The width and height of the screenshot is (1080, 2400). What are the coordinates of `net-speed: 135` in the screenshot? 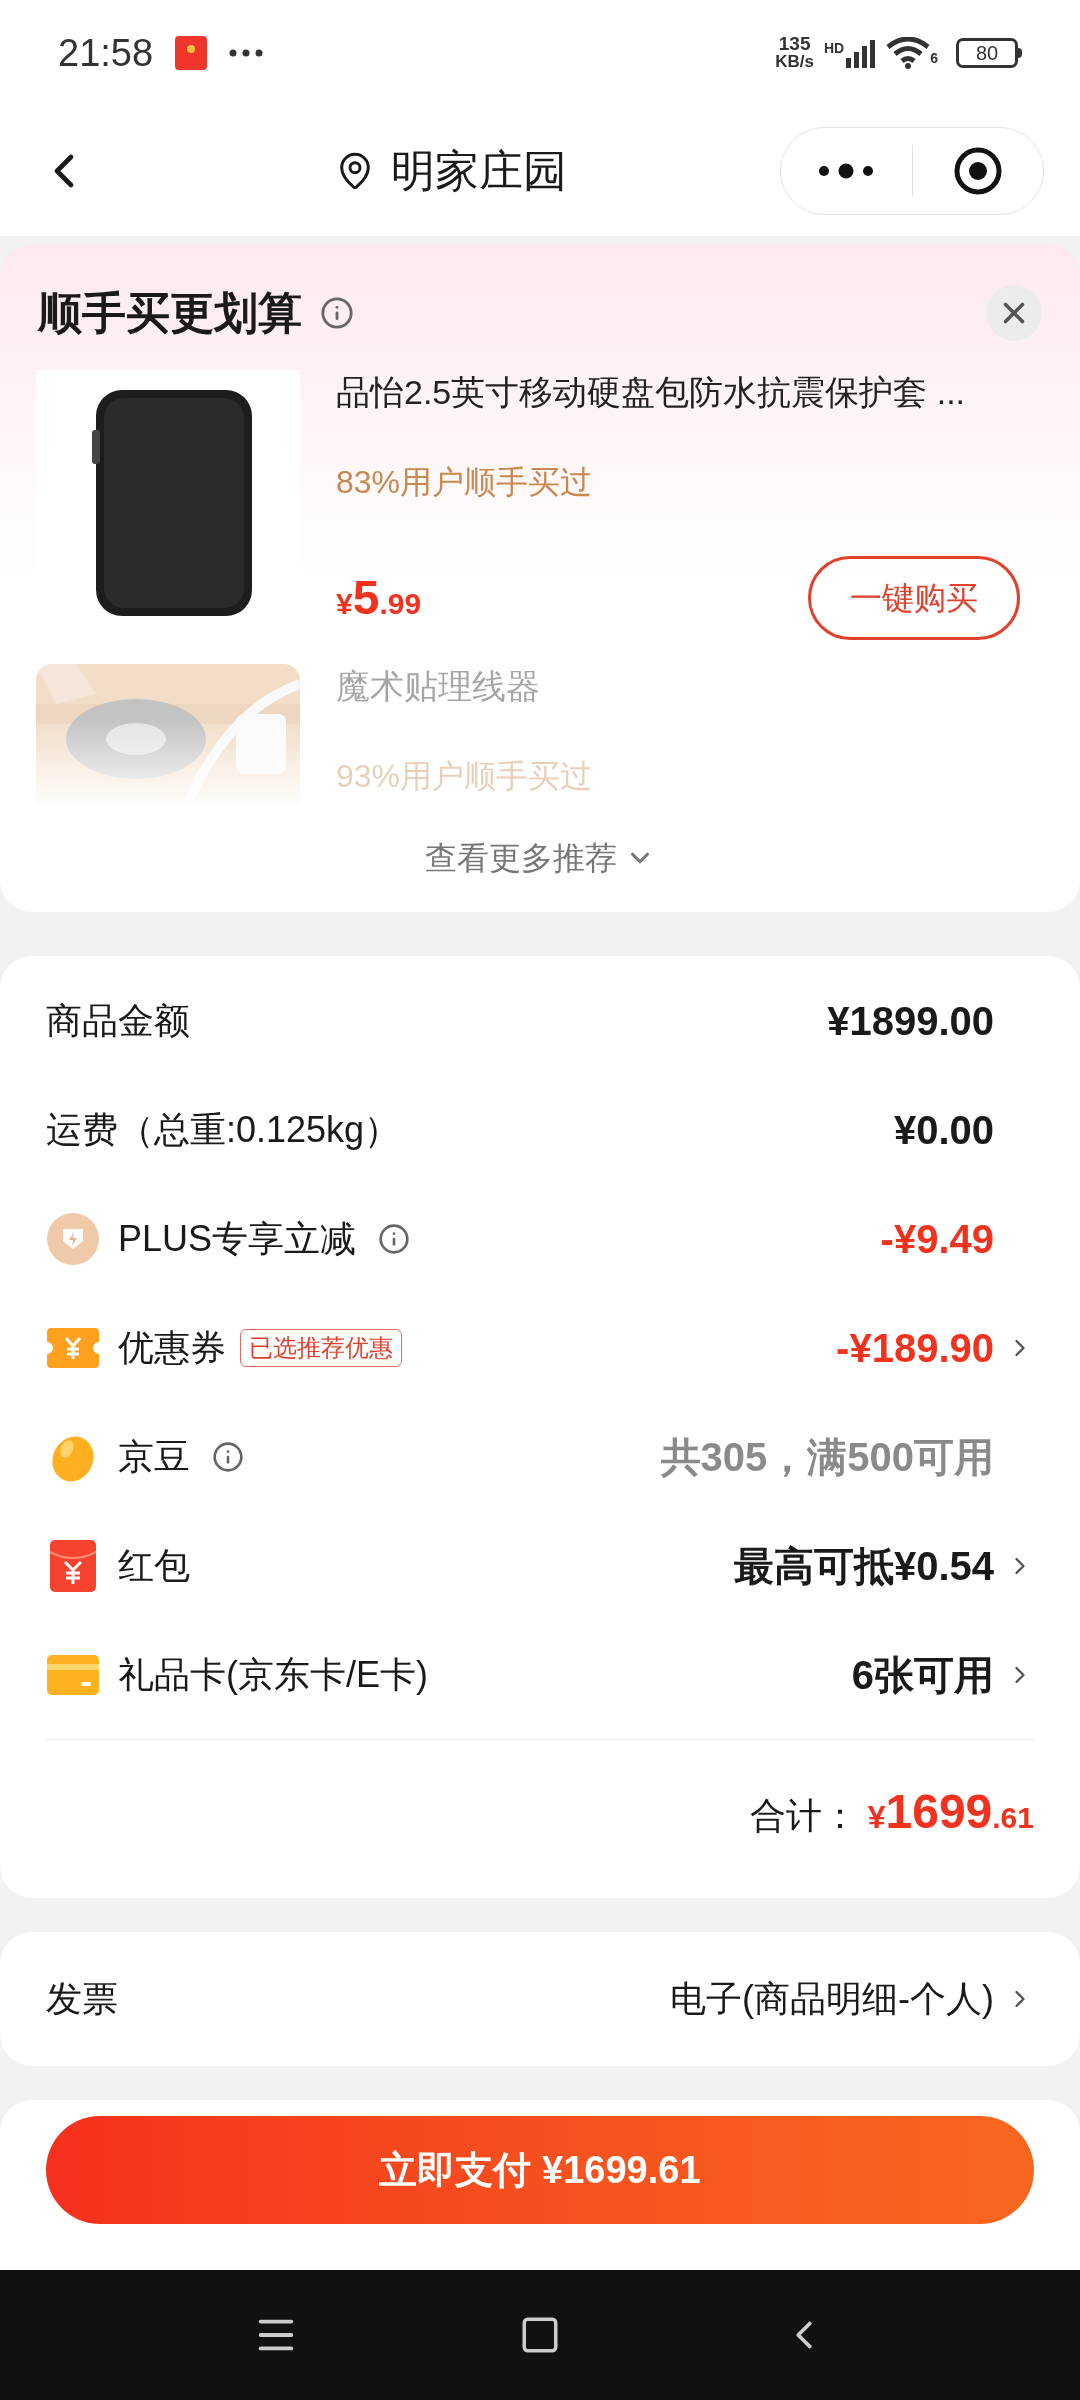 It's located at (794, 44).